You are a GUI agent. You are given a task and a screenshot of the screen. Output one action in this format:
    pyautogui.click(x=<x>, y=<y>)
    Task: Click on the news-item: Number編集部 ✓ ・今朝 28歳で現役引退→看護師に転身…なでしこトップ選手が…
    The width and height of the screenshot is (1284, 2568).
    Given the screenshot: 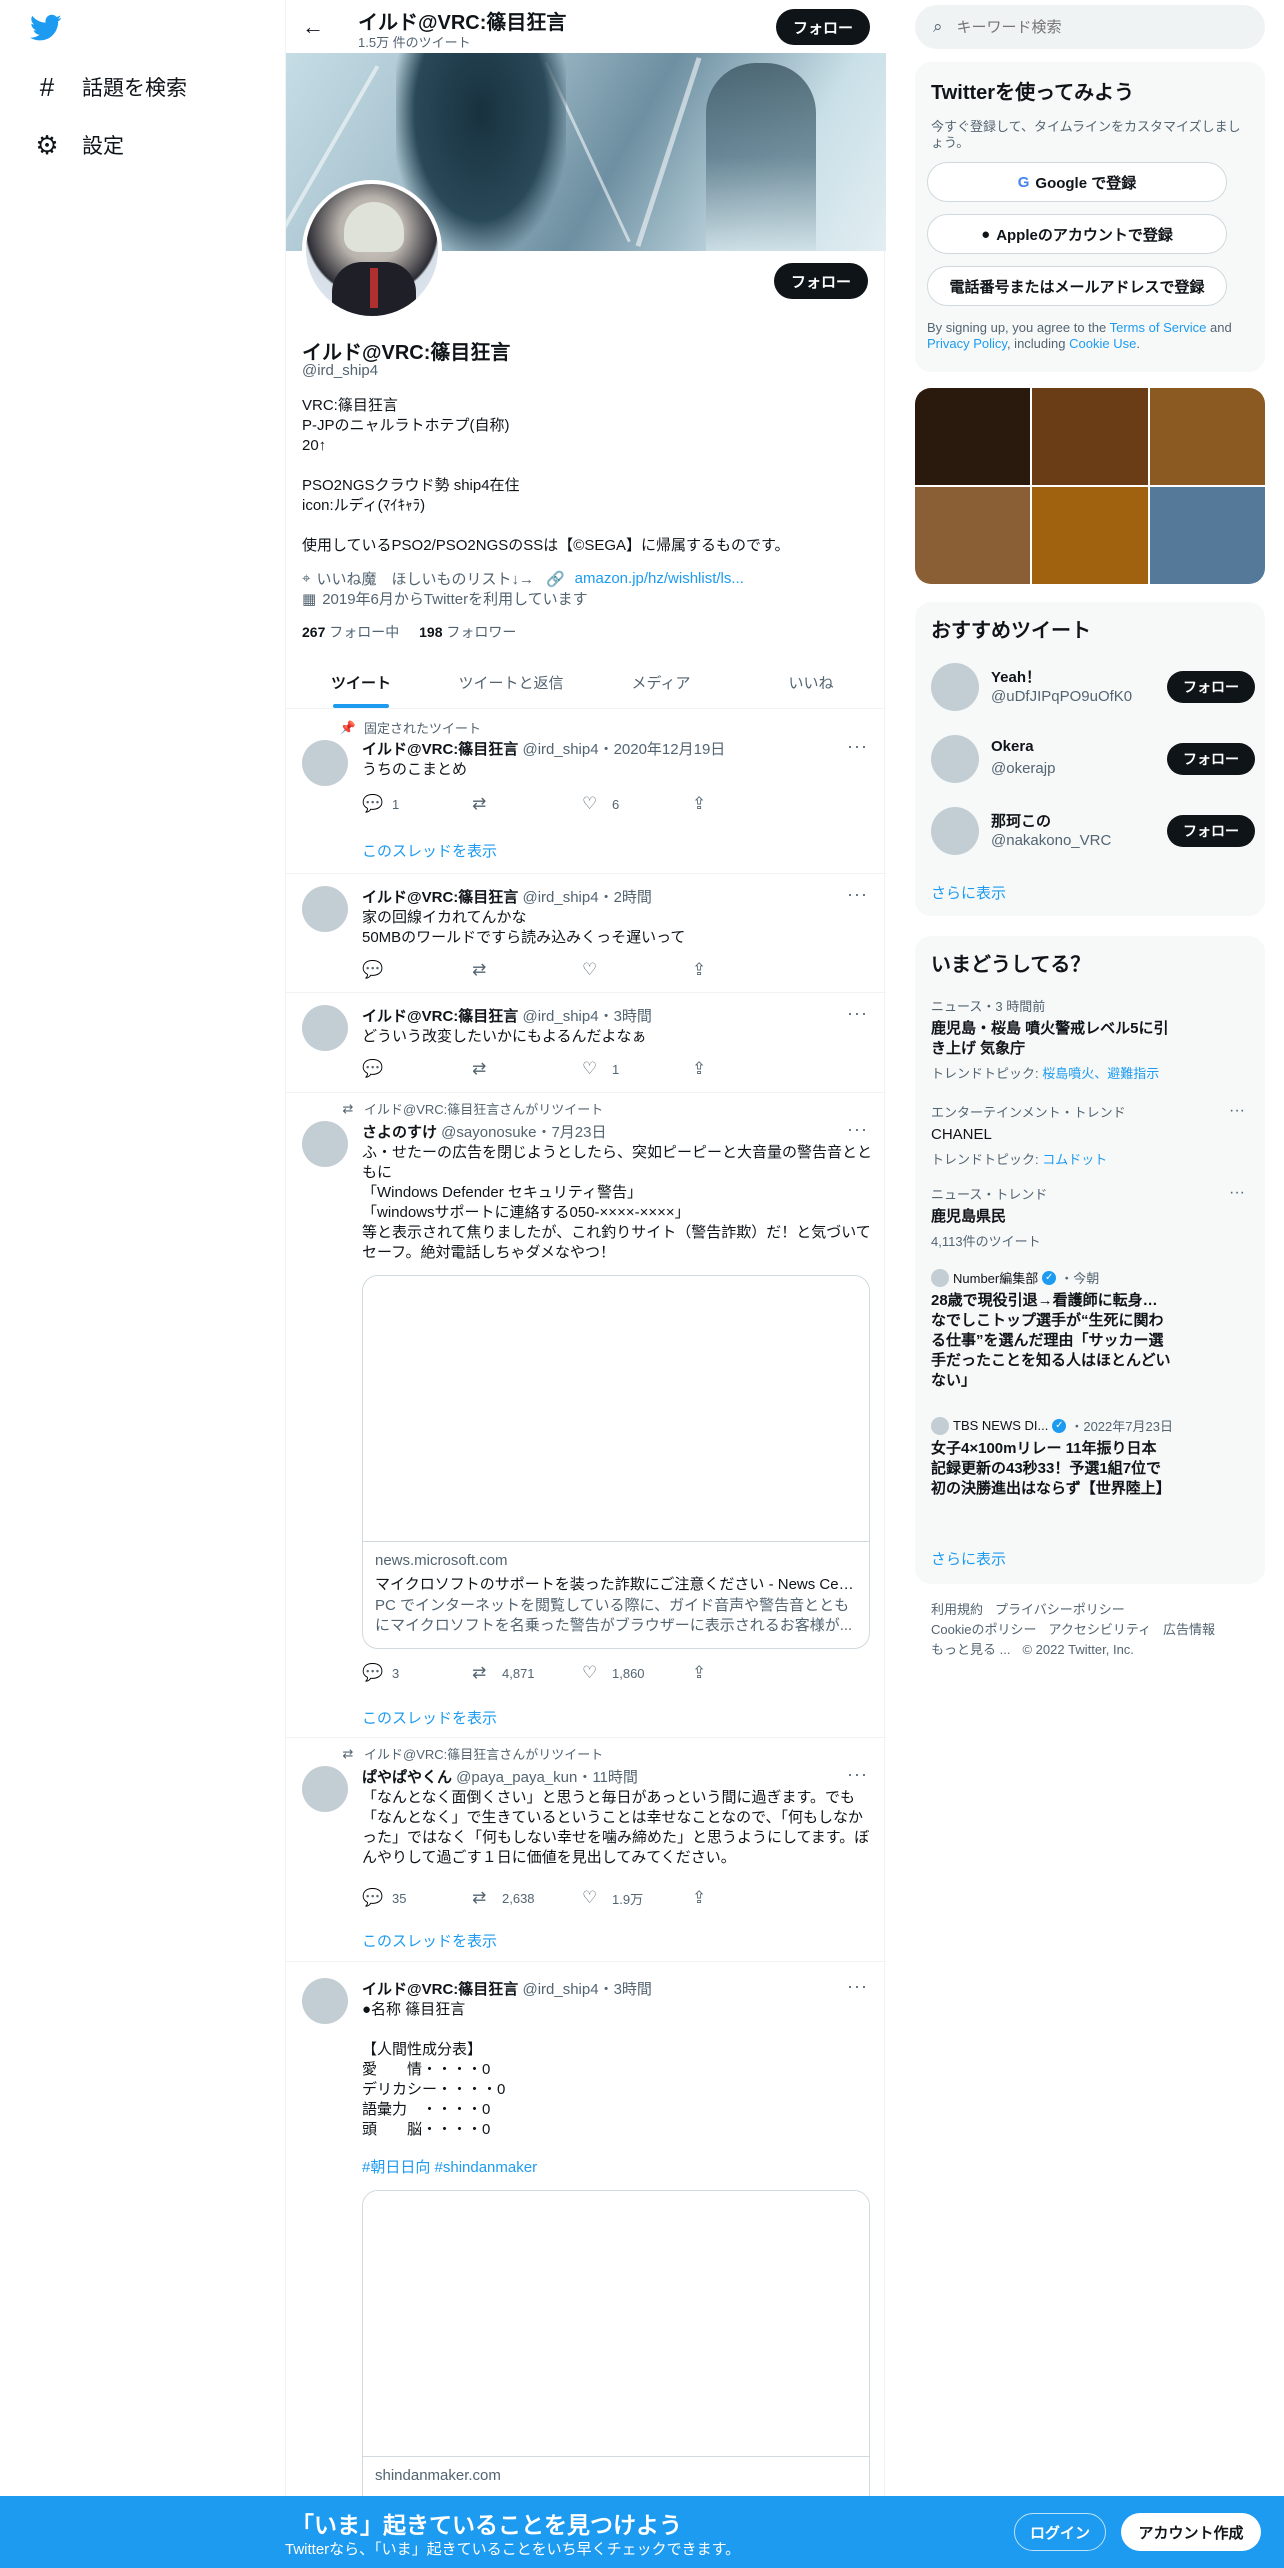 What is the action you would take?
    pyautogui.click(x=1096, y=1329)
    